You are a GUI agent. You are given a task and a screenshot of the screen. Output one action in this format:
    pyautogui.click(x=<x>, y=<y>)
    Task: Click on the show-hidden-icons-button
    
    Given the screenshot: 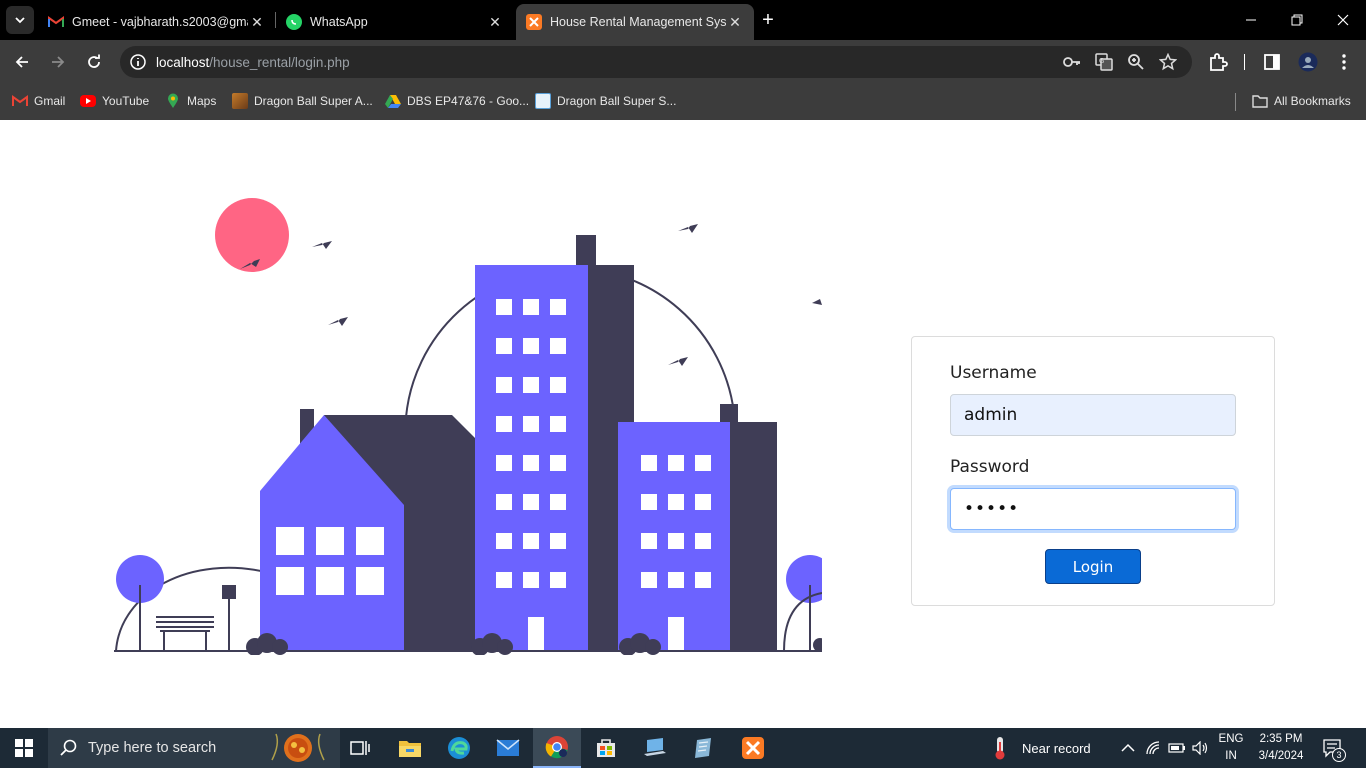 What is the action you would take?
    pyautogui.click(x=1128, y=748)
    